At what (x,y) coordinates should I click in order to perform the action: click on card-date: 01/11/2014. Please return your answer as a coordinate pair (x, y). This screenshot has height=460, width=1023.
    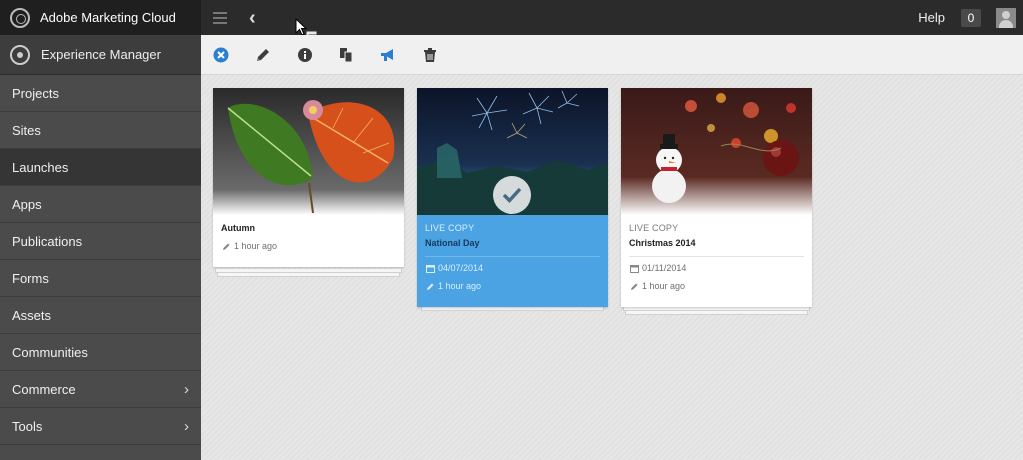
    Looking at the image, I should click on (716, 268).